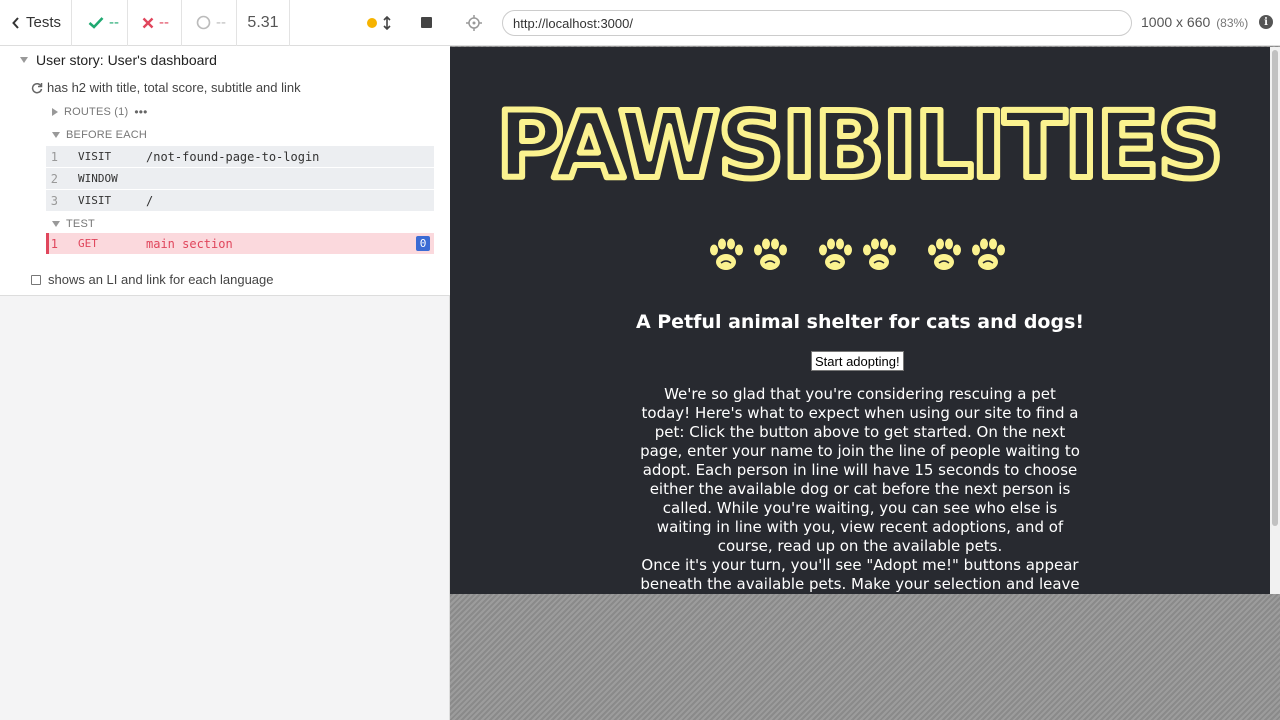 The height and width of the screenshot is (720, 1280). What do you see at coordinates (1232, 23) in the screenshot?
I see `viewport-zoom: (83%)` at bounding box center [1232, 23].